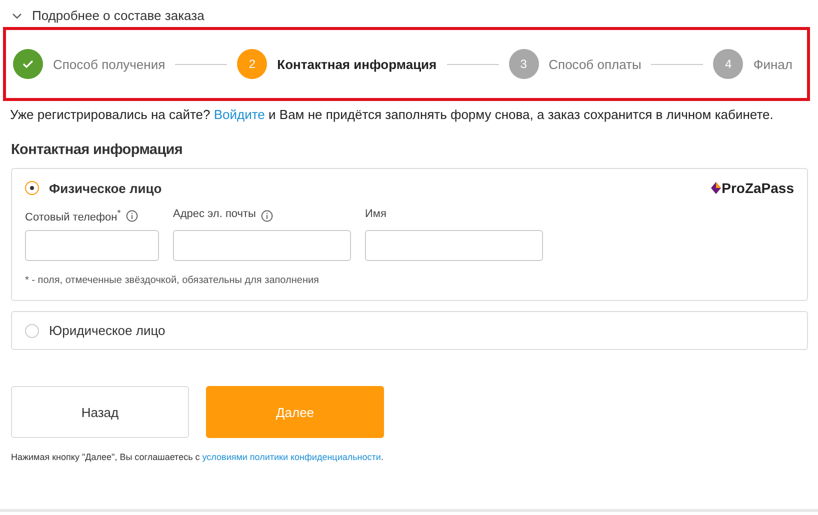  Describe the element at coordinates (95, 330) in the screenshot. I see `person-type-radio: Юридическое лицо` at that location.